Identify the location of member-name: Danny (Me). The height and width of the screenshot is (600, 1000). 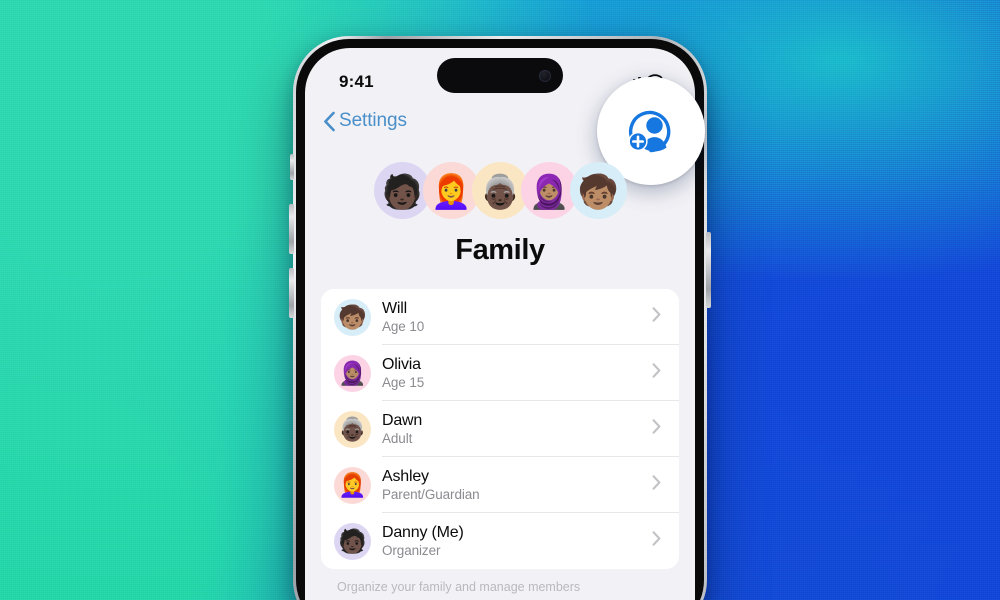
(423, 532).